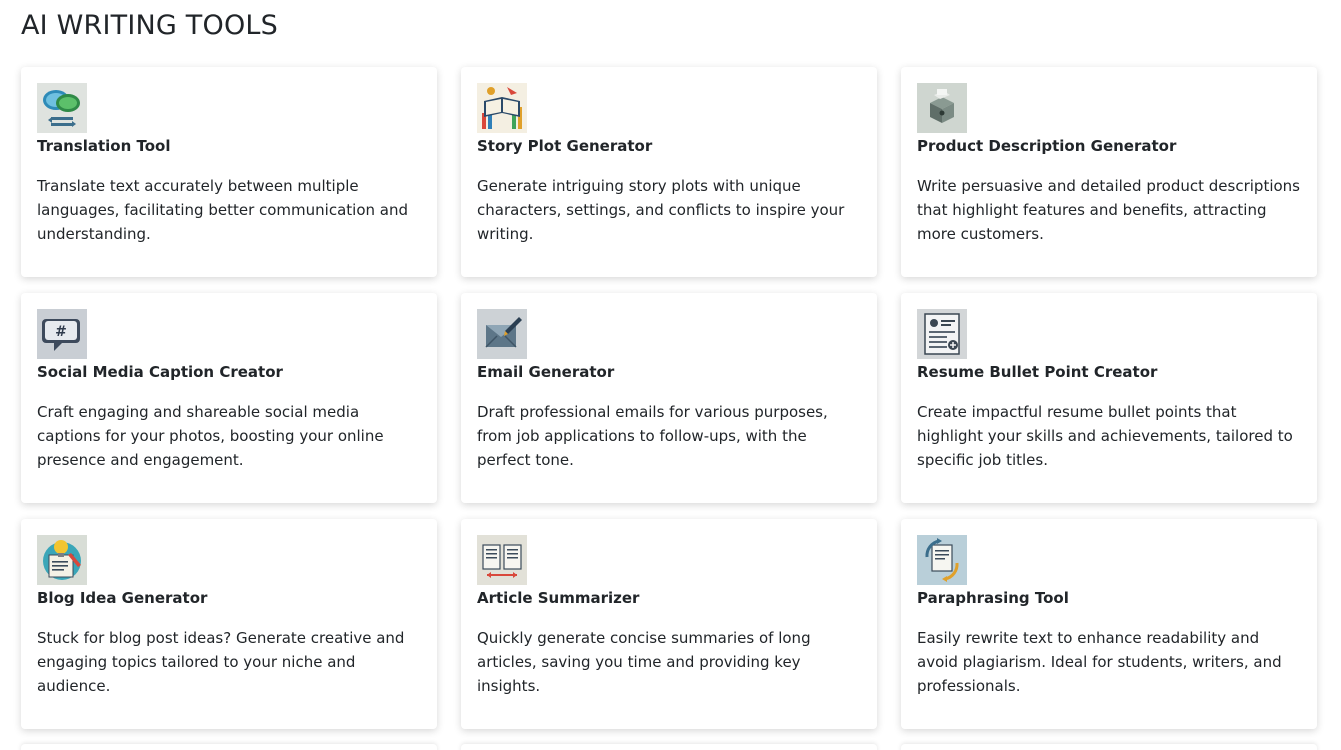 This screenshot has width=1341, height=750. I want to click on resume-document-icon, so click(942, 334).